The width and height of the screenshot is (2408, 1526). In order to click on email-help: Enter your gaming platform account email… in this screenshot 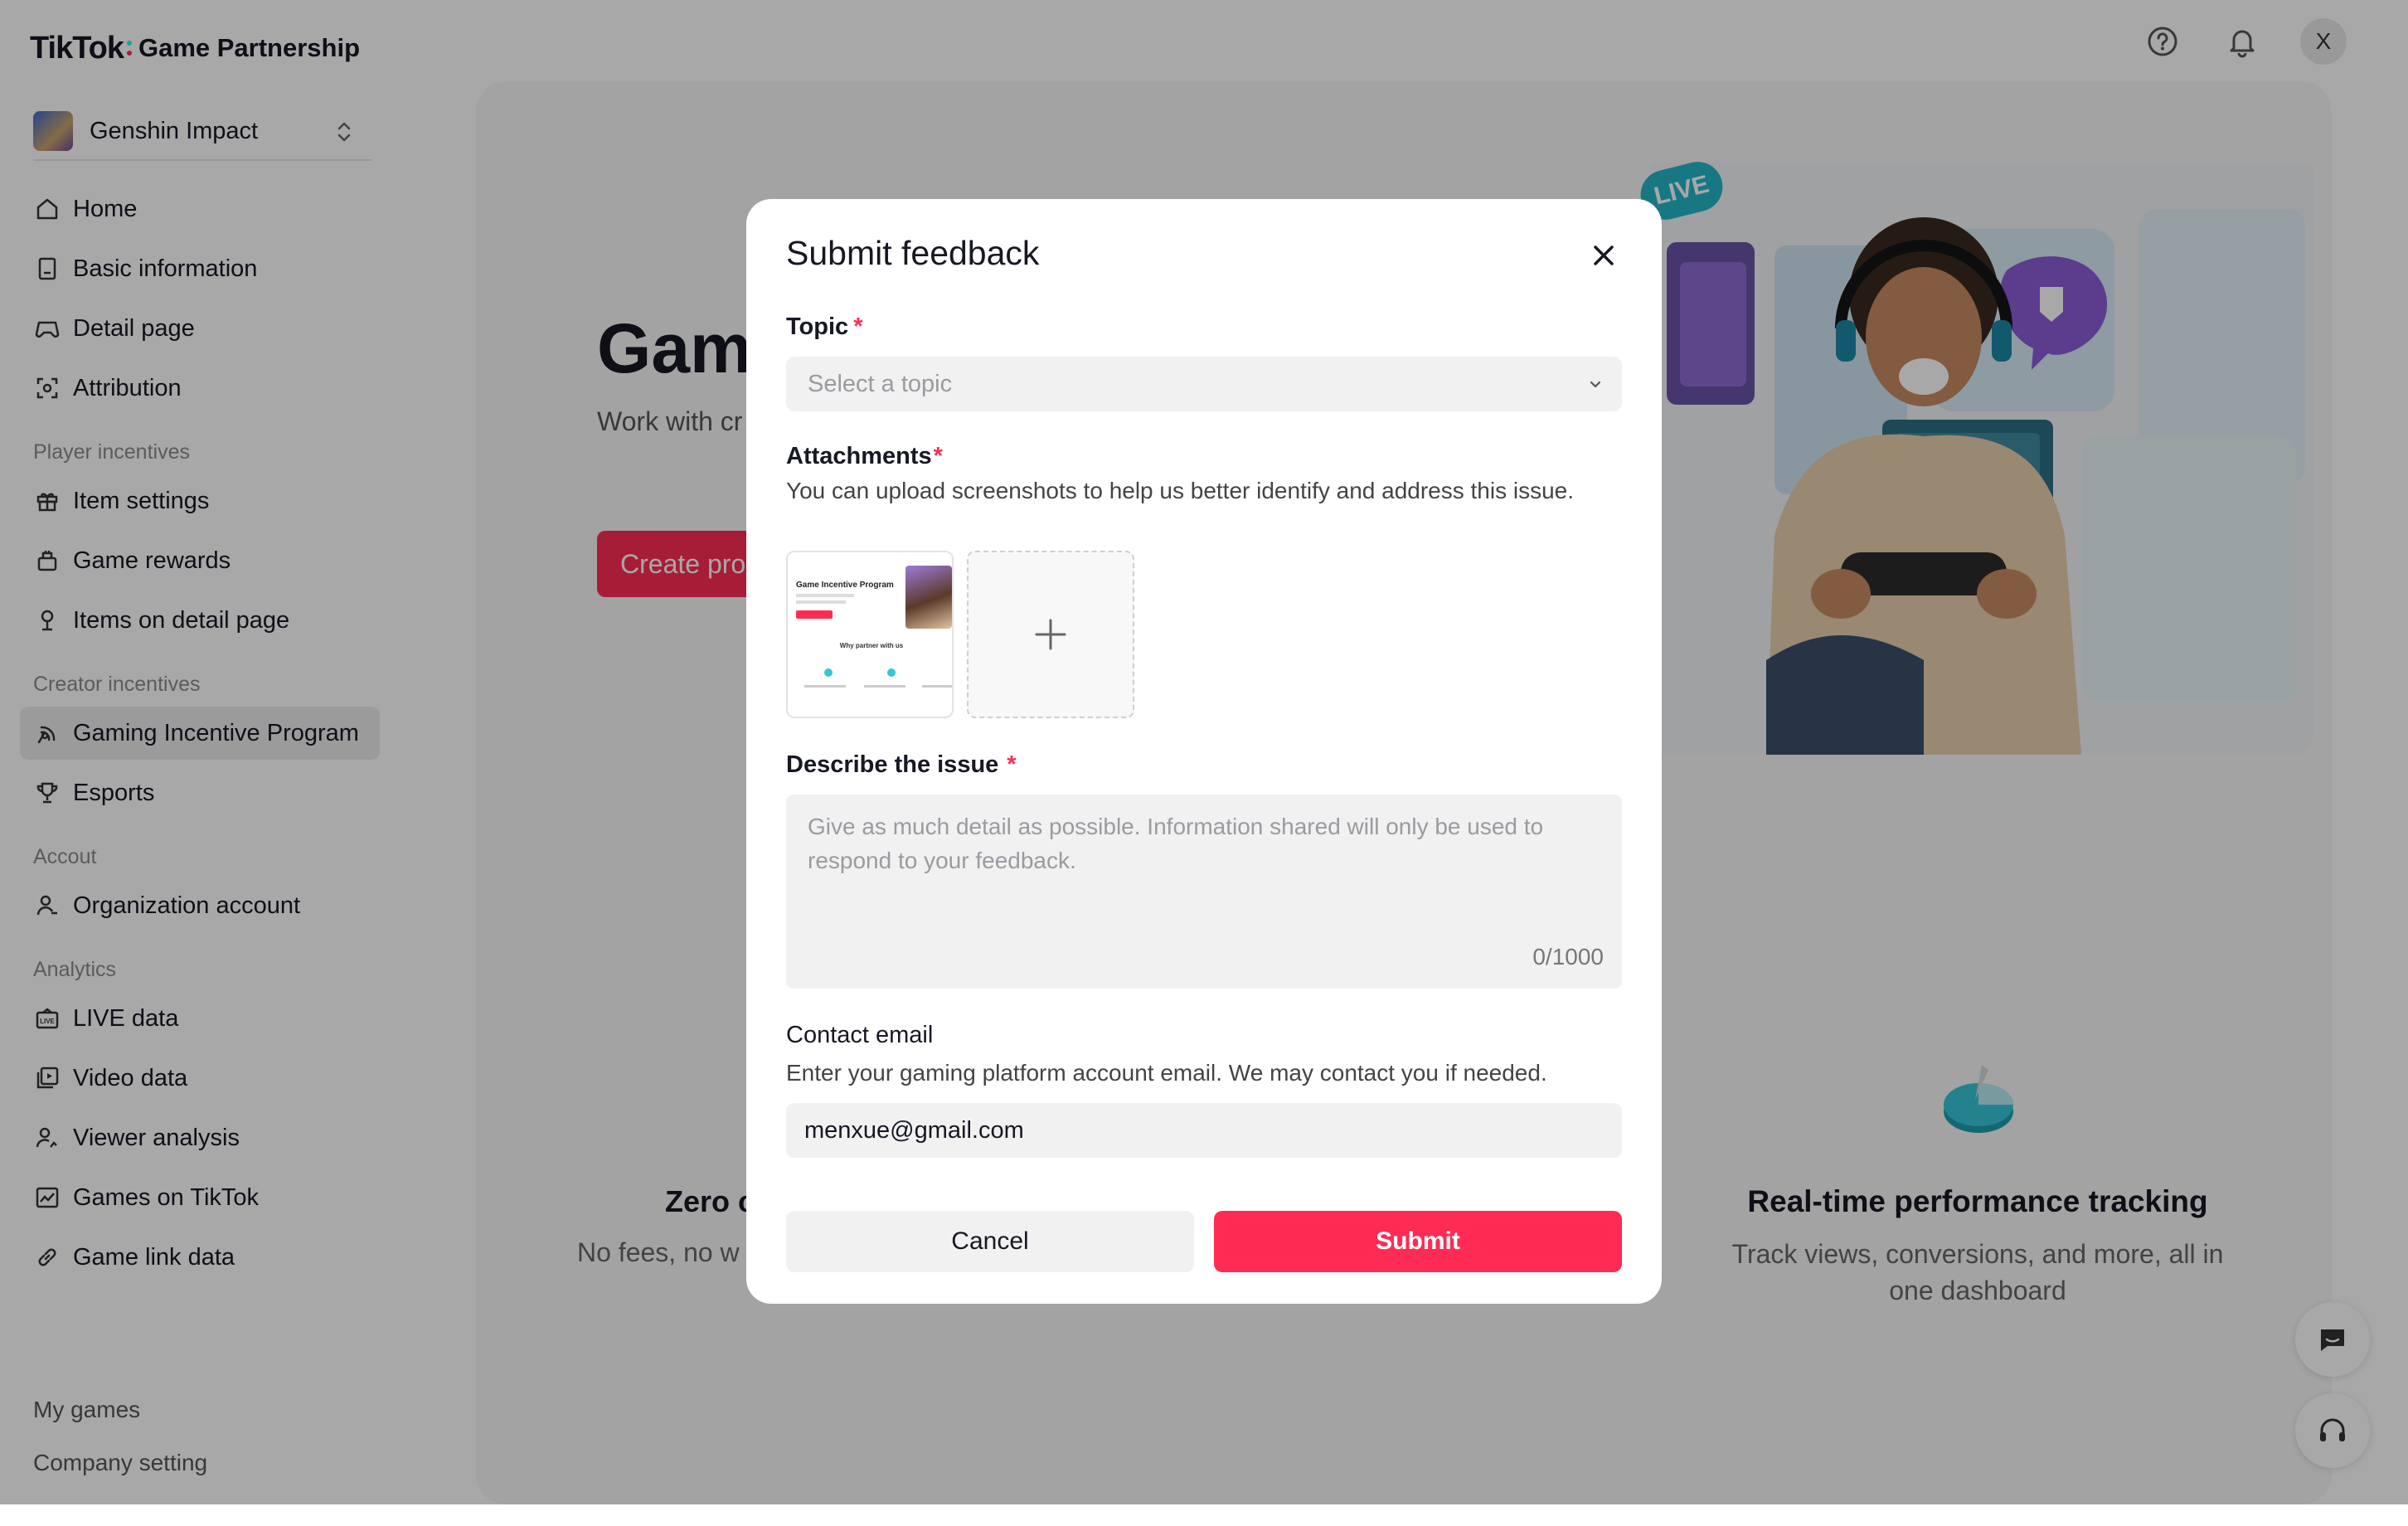, I will do `click(1166, 1073)`.